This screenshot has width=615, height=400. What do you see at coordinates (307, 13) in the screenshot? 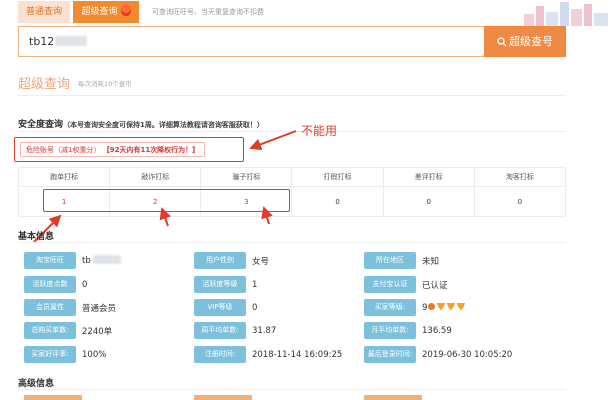
I see `top-tab-bar: 普通查询 超级查询 可查询旺旺号、当天重复查询不扣费` at bounding box center [307, 13].